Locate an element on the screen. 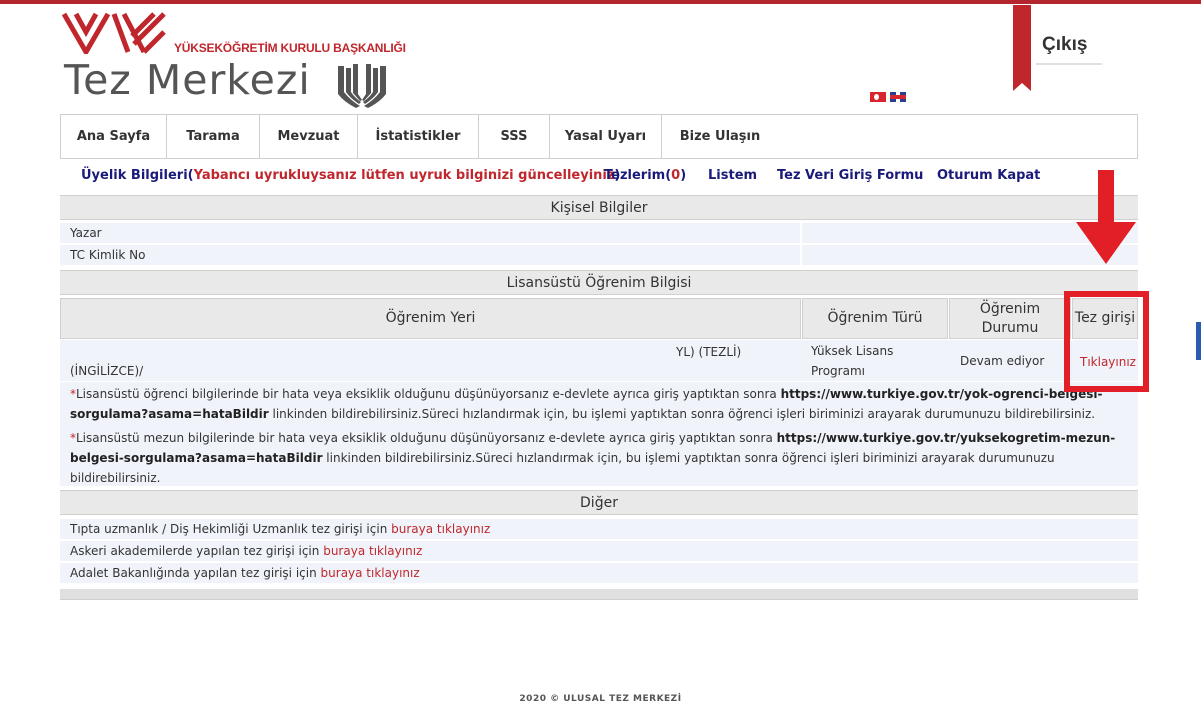 This screenshot has height=712, width=1201. red-annotation-arrow-icon is located at coordinates (1106, 217).